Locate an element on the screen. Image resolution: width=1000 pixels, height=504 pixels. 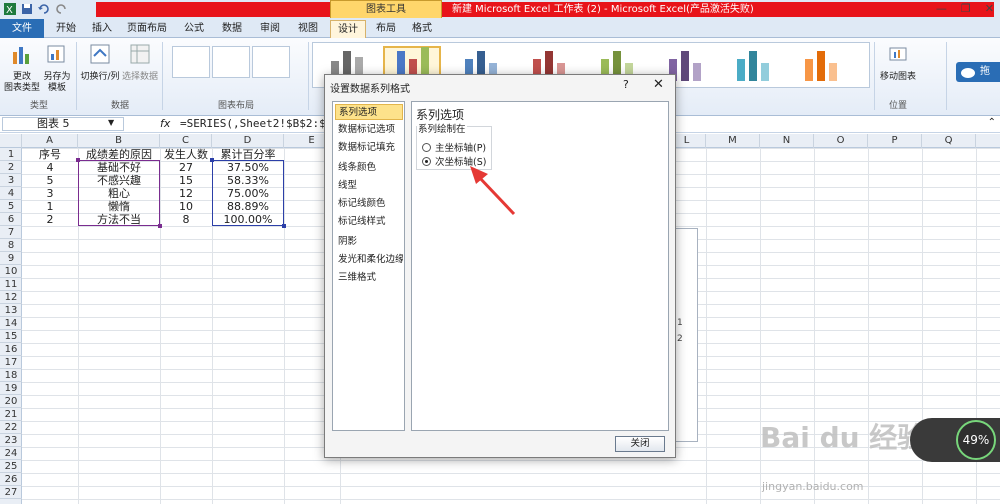
row-header: 25 is located at coordinates (11, 466).